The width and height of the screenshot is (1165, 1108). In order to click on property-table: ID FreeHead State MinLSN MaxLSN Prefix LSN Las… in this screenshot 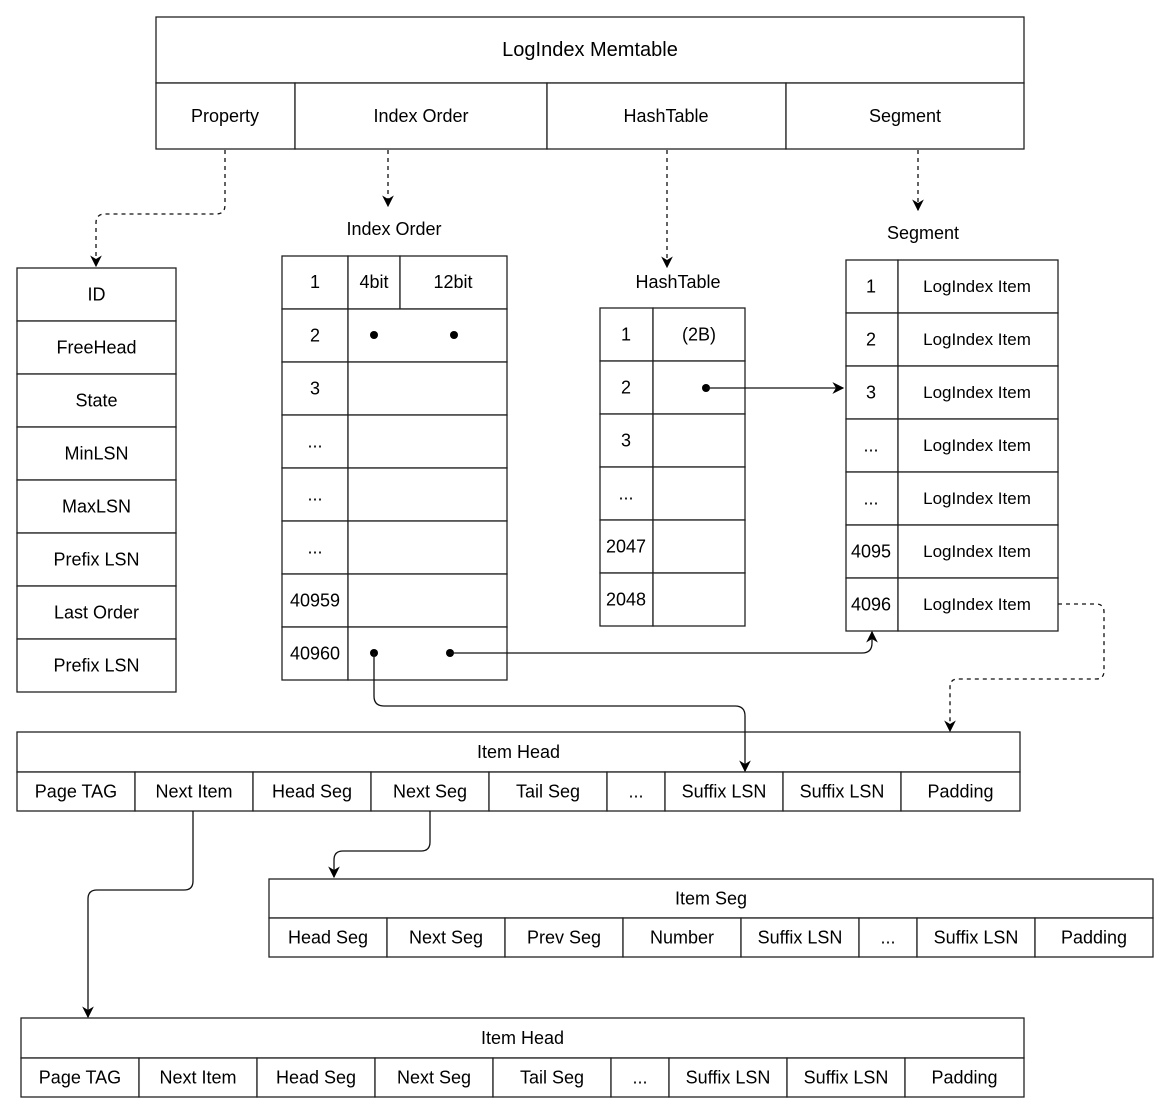, I will do `click(96, 480)`.